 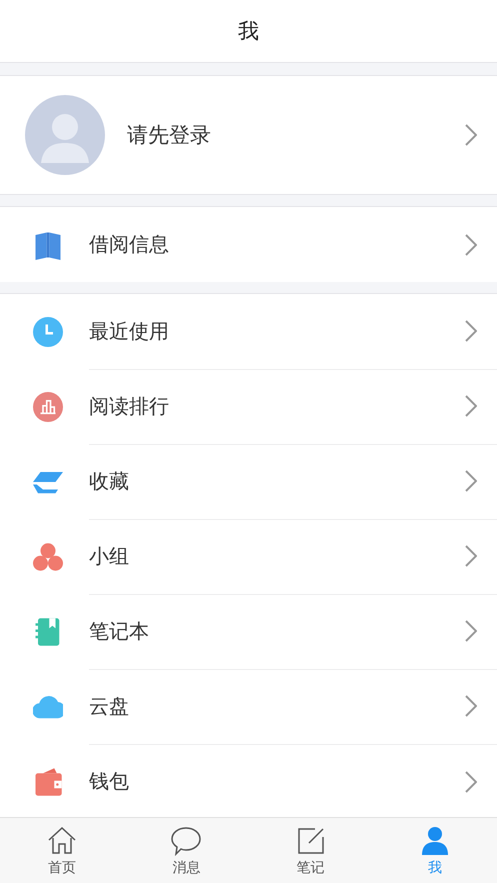 What do you see at coordinates (285, 135) in the screenshot?
I see `login-prompt: 请先登录` at bounding box center [285, 135].